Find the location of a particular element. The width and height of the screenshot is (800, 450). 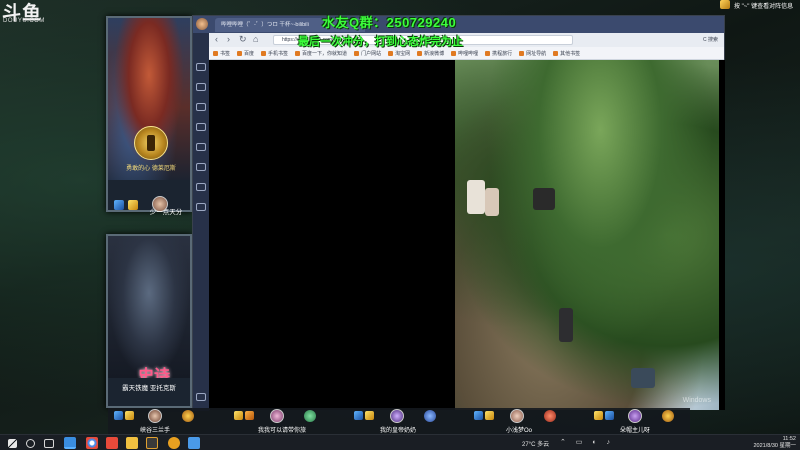

player-slot-1: 峡谷三兰手 is located at coordinates (165, 421).